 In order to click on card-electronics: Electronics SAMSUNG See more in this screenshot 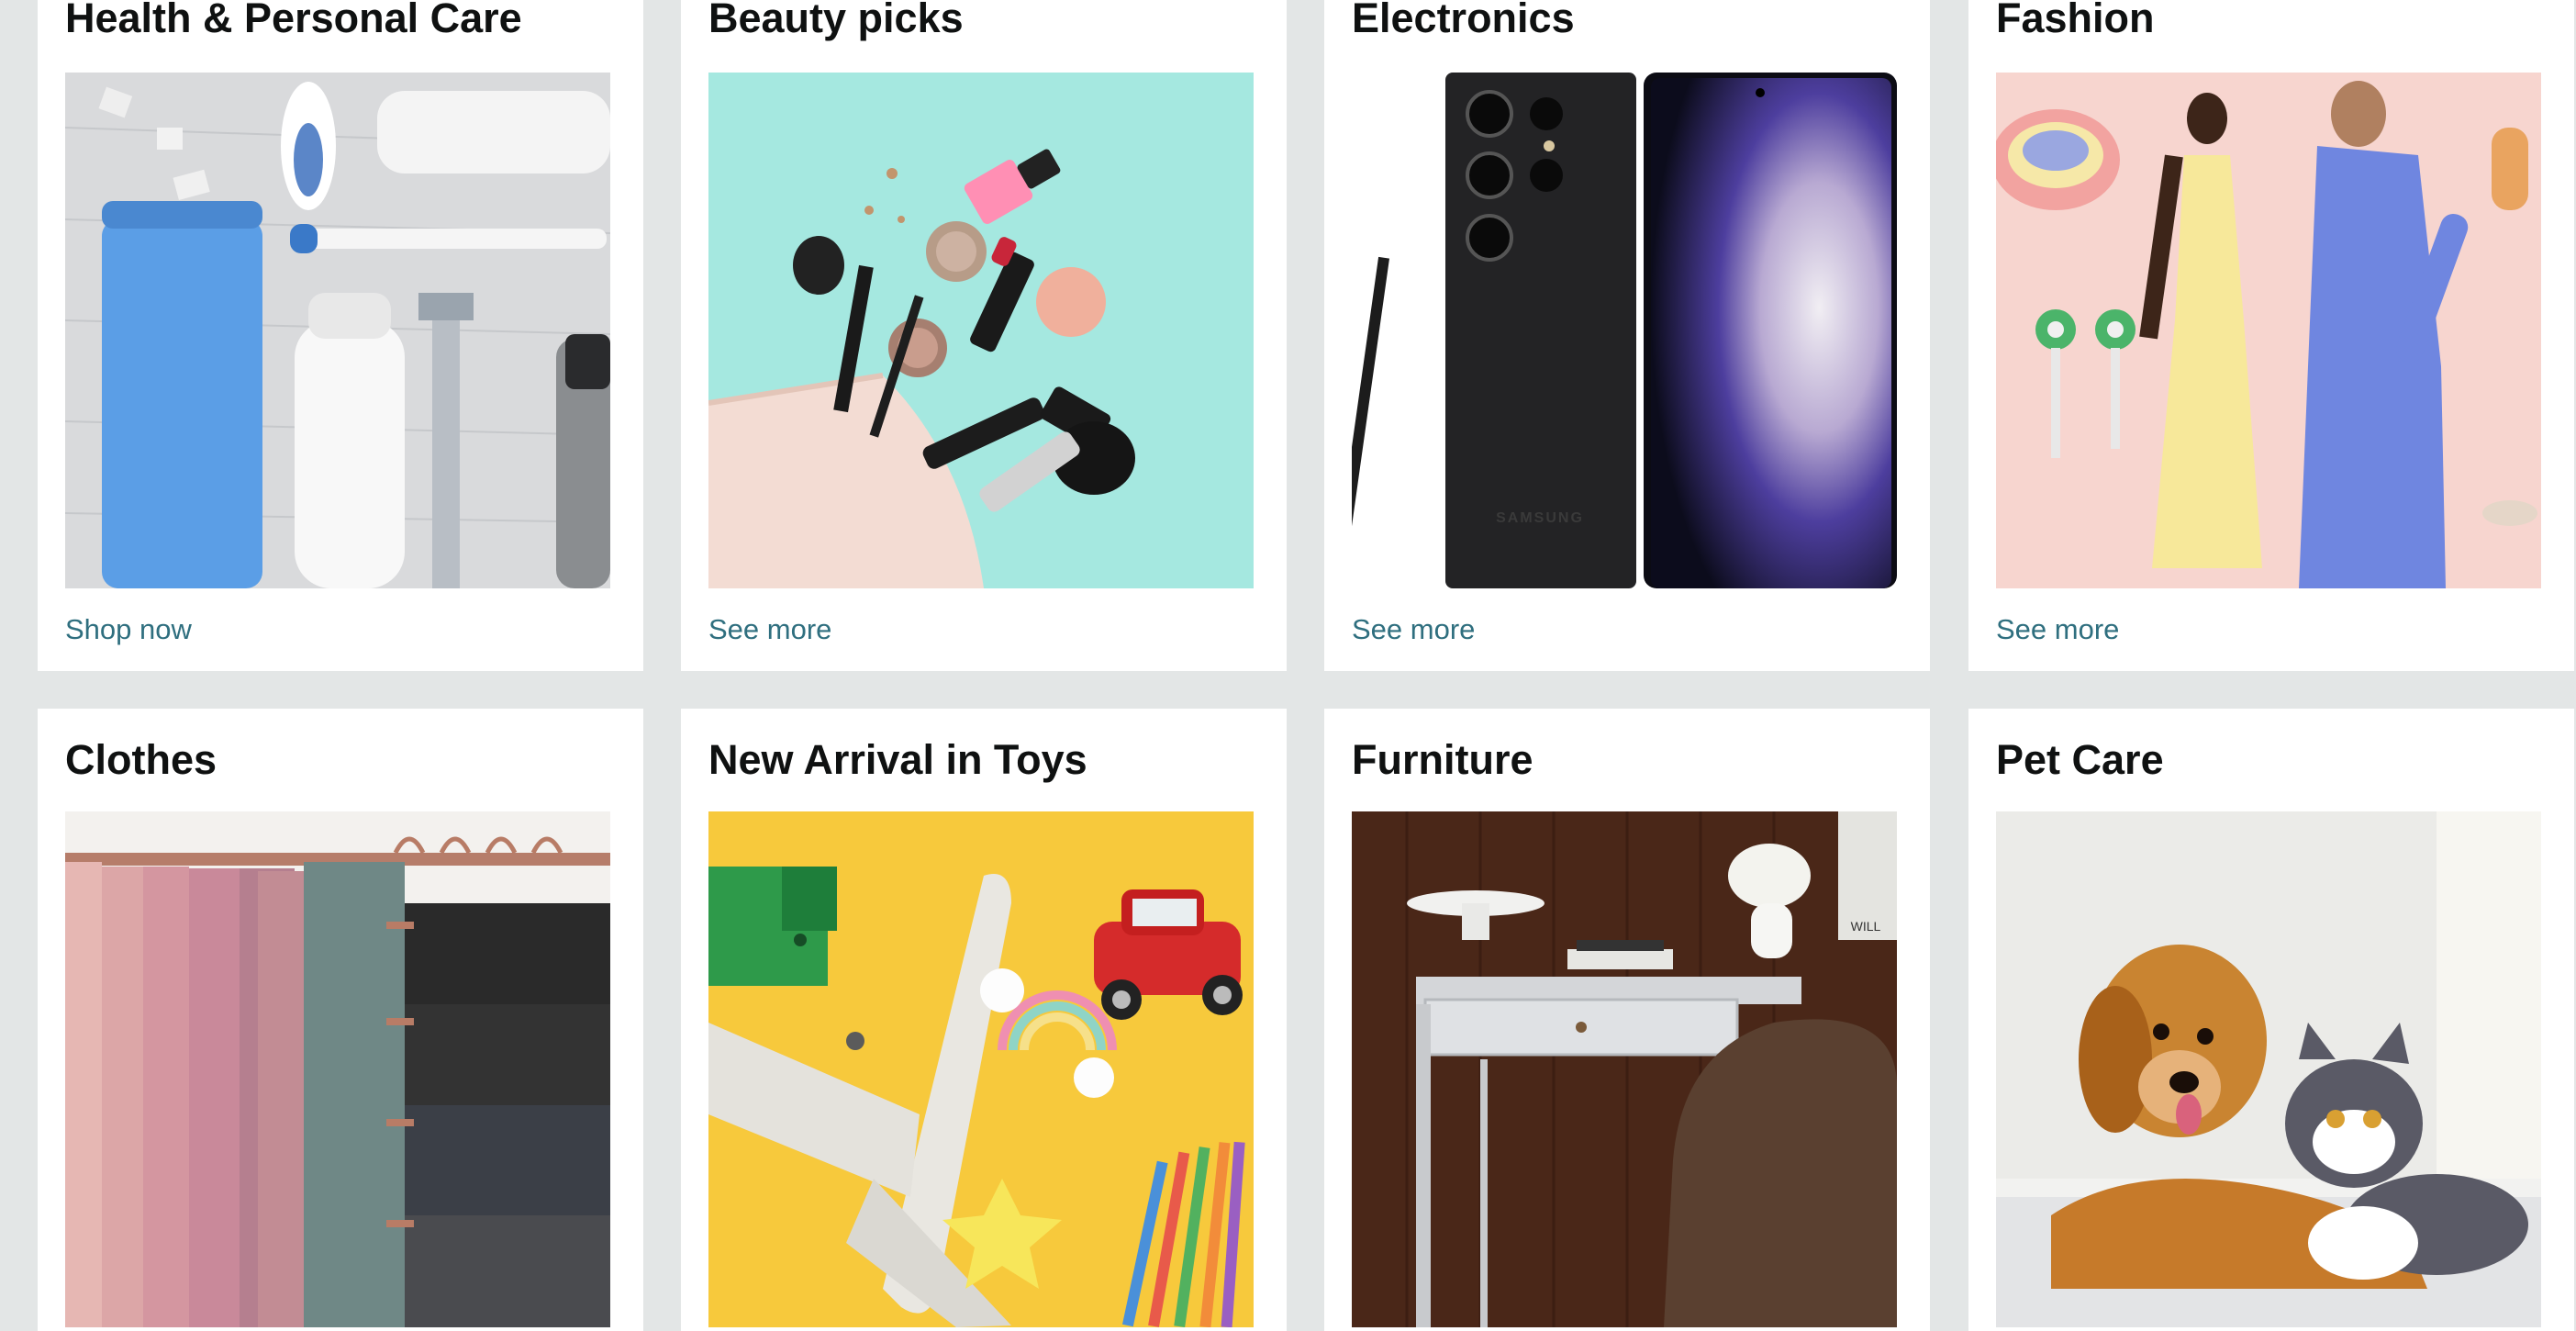, I will do `click(1627, 335)`.